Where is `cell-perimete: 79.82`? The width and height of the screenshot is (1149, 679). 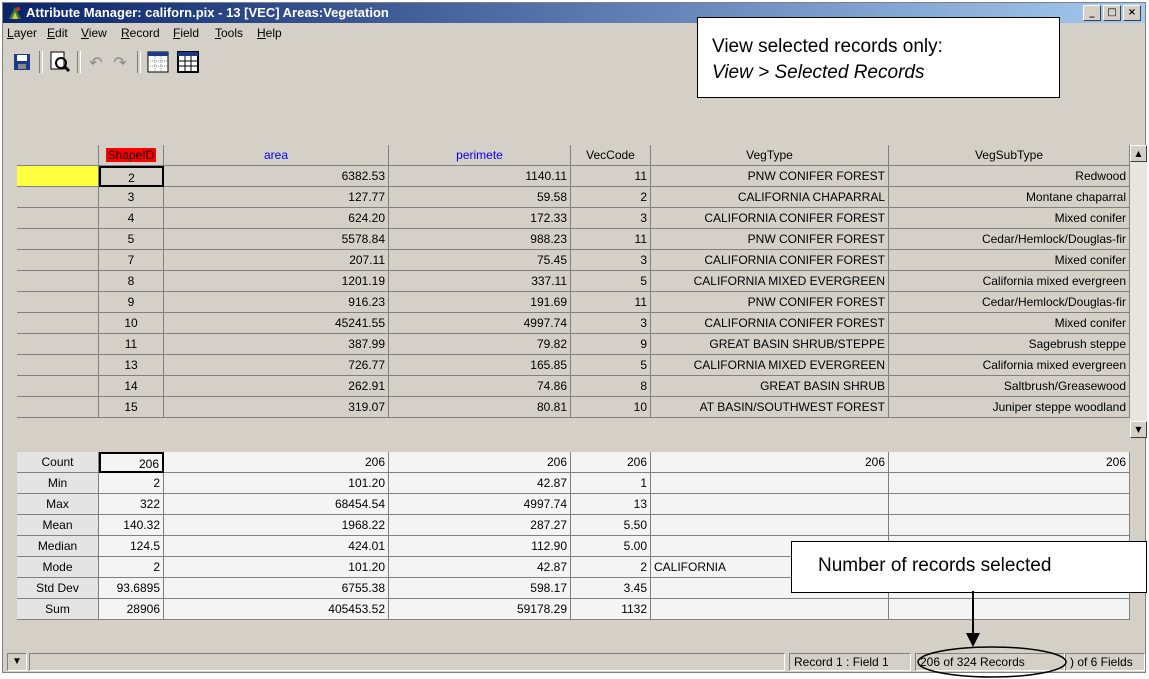
cell-perimete: 79.82 is located at coordinates (480, 344).